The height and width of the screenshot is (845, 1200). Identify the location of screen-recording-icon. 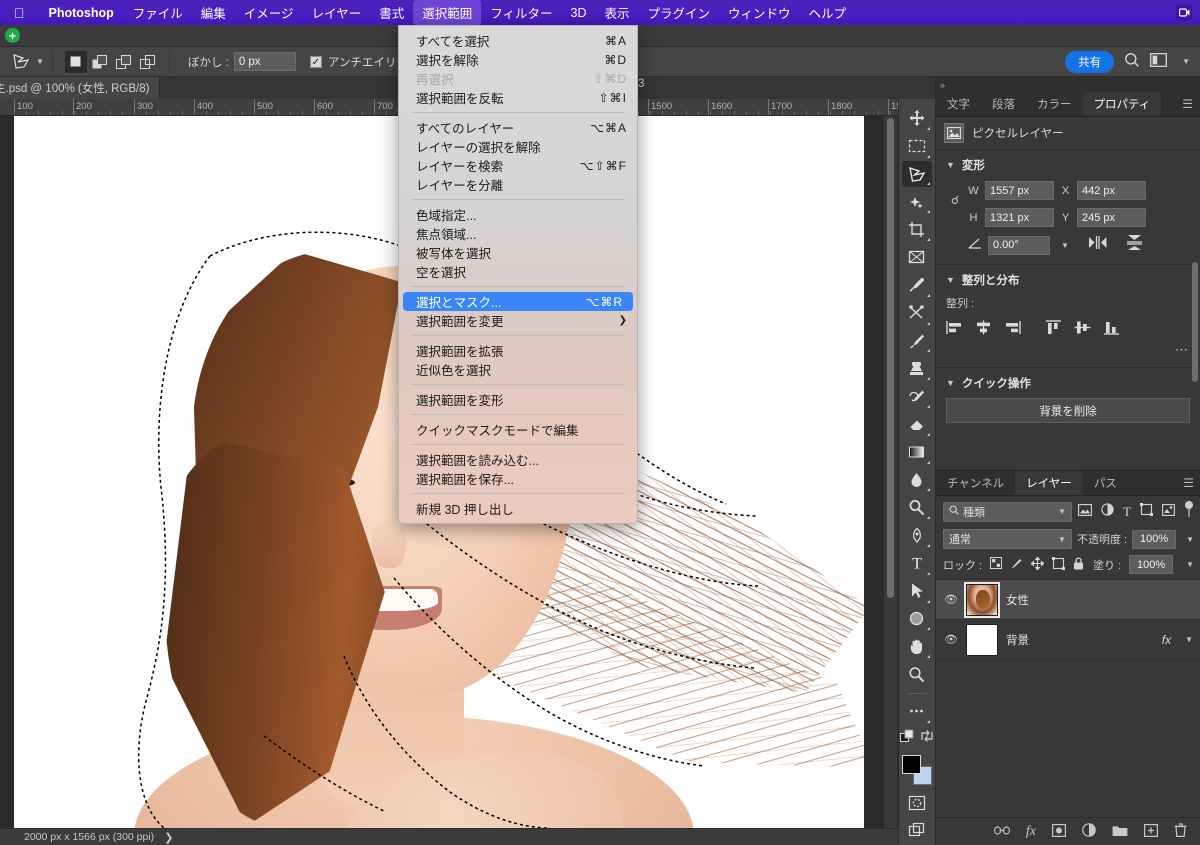
(1184, 12).